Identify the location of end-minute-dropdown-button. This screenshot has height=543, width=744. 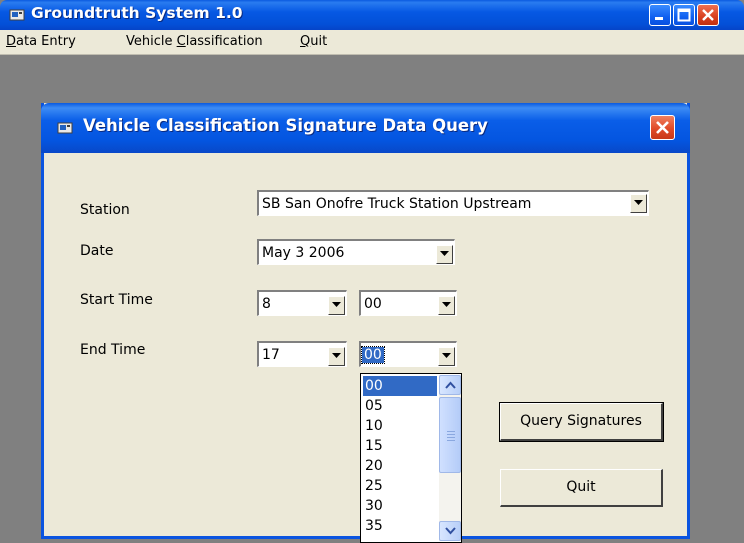
(446, 356).